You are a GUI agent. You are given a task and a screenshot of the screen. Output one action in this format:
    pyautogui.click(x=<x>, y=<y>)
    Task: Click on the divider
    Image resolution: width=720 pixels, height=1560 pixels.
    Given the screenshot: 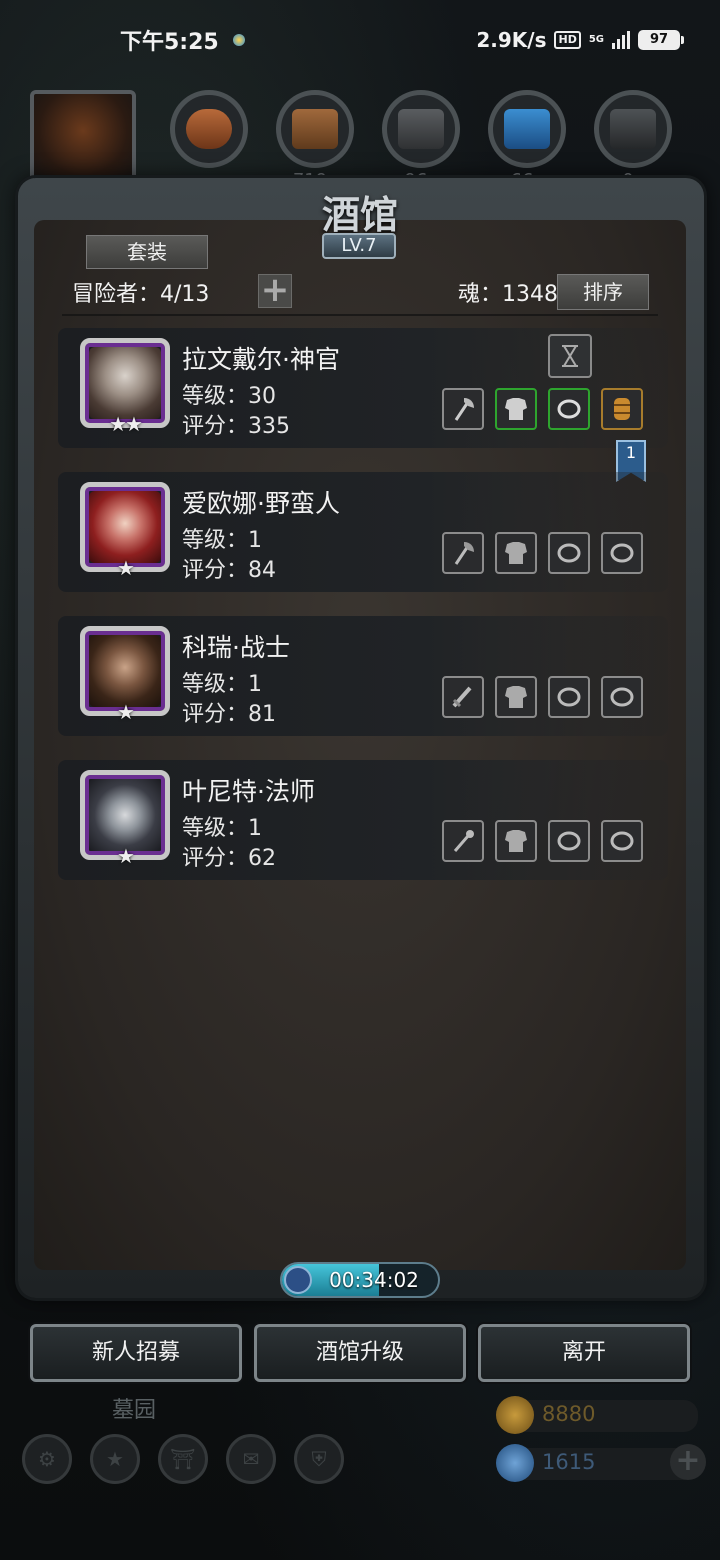 What is the action you would take?
    pyautogui.click(x=360, y=315)
    